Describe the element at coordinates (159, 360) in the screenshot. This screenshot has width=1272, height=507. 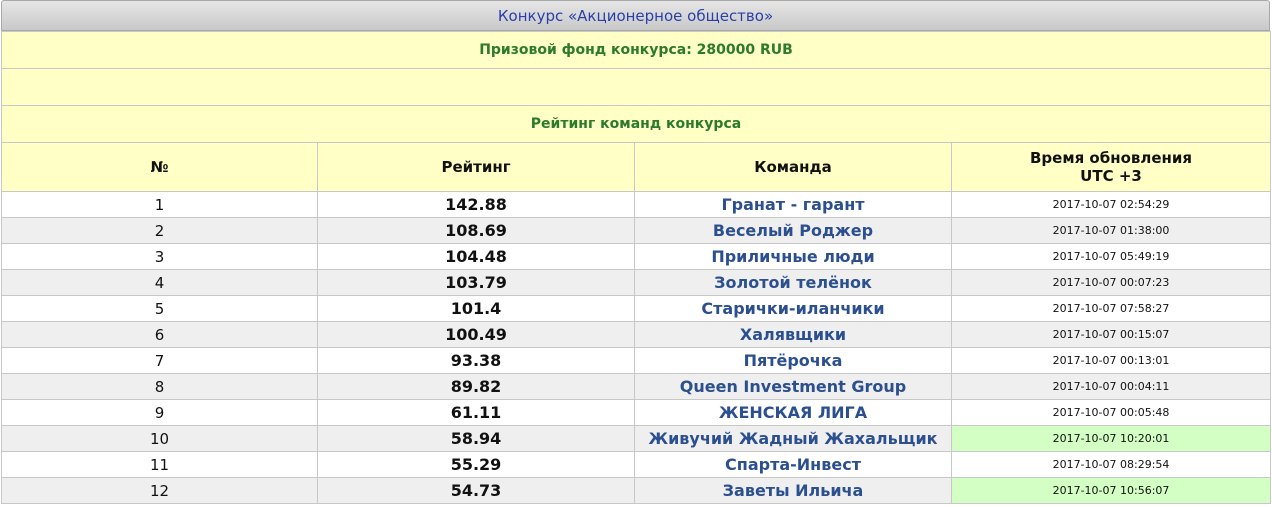
I see `rank-cell: 7` at that location.